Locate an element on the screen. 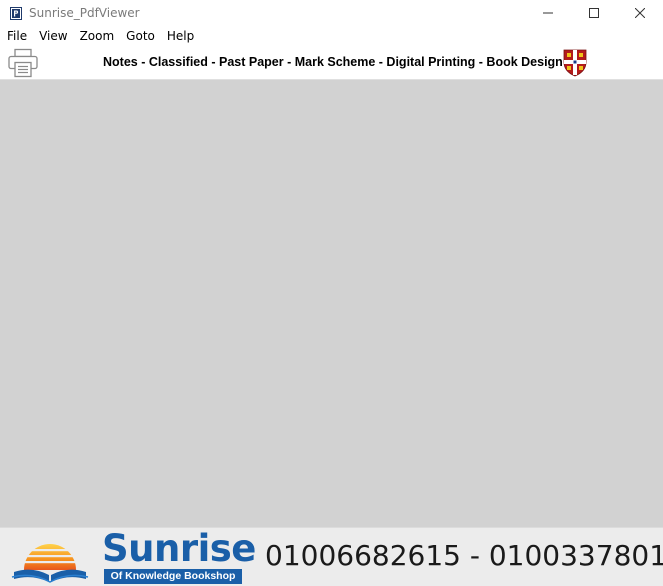 Image resolution: width=663 pixels, height=586 pixels. title-bar: Sunrise_PdfViewer is located at coordinates (331, 13).